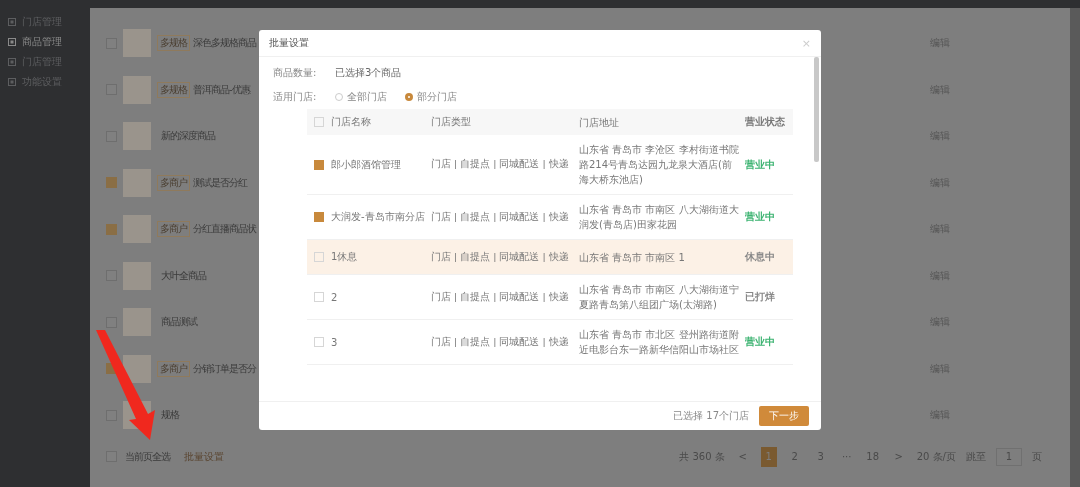 The image size is (1080, 487). What do you see at coordinates (784, 416) in the screenshot?
I see `next-button: 下一步` at bounding box center [784, 416].